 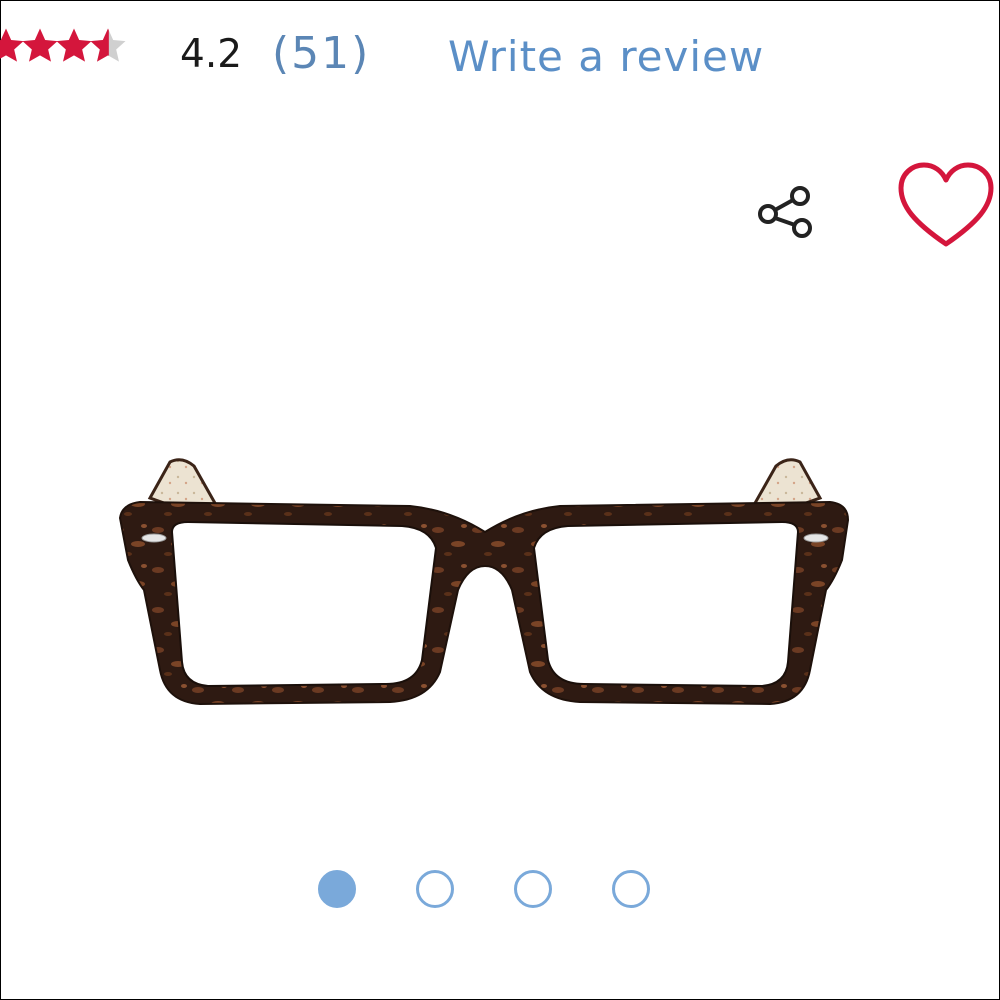 I want to click on review-count-link: (51), so click(x=321, y=53).